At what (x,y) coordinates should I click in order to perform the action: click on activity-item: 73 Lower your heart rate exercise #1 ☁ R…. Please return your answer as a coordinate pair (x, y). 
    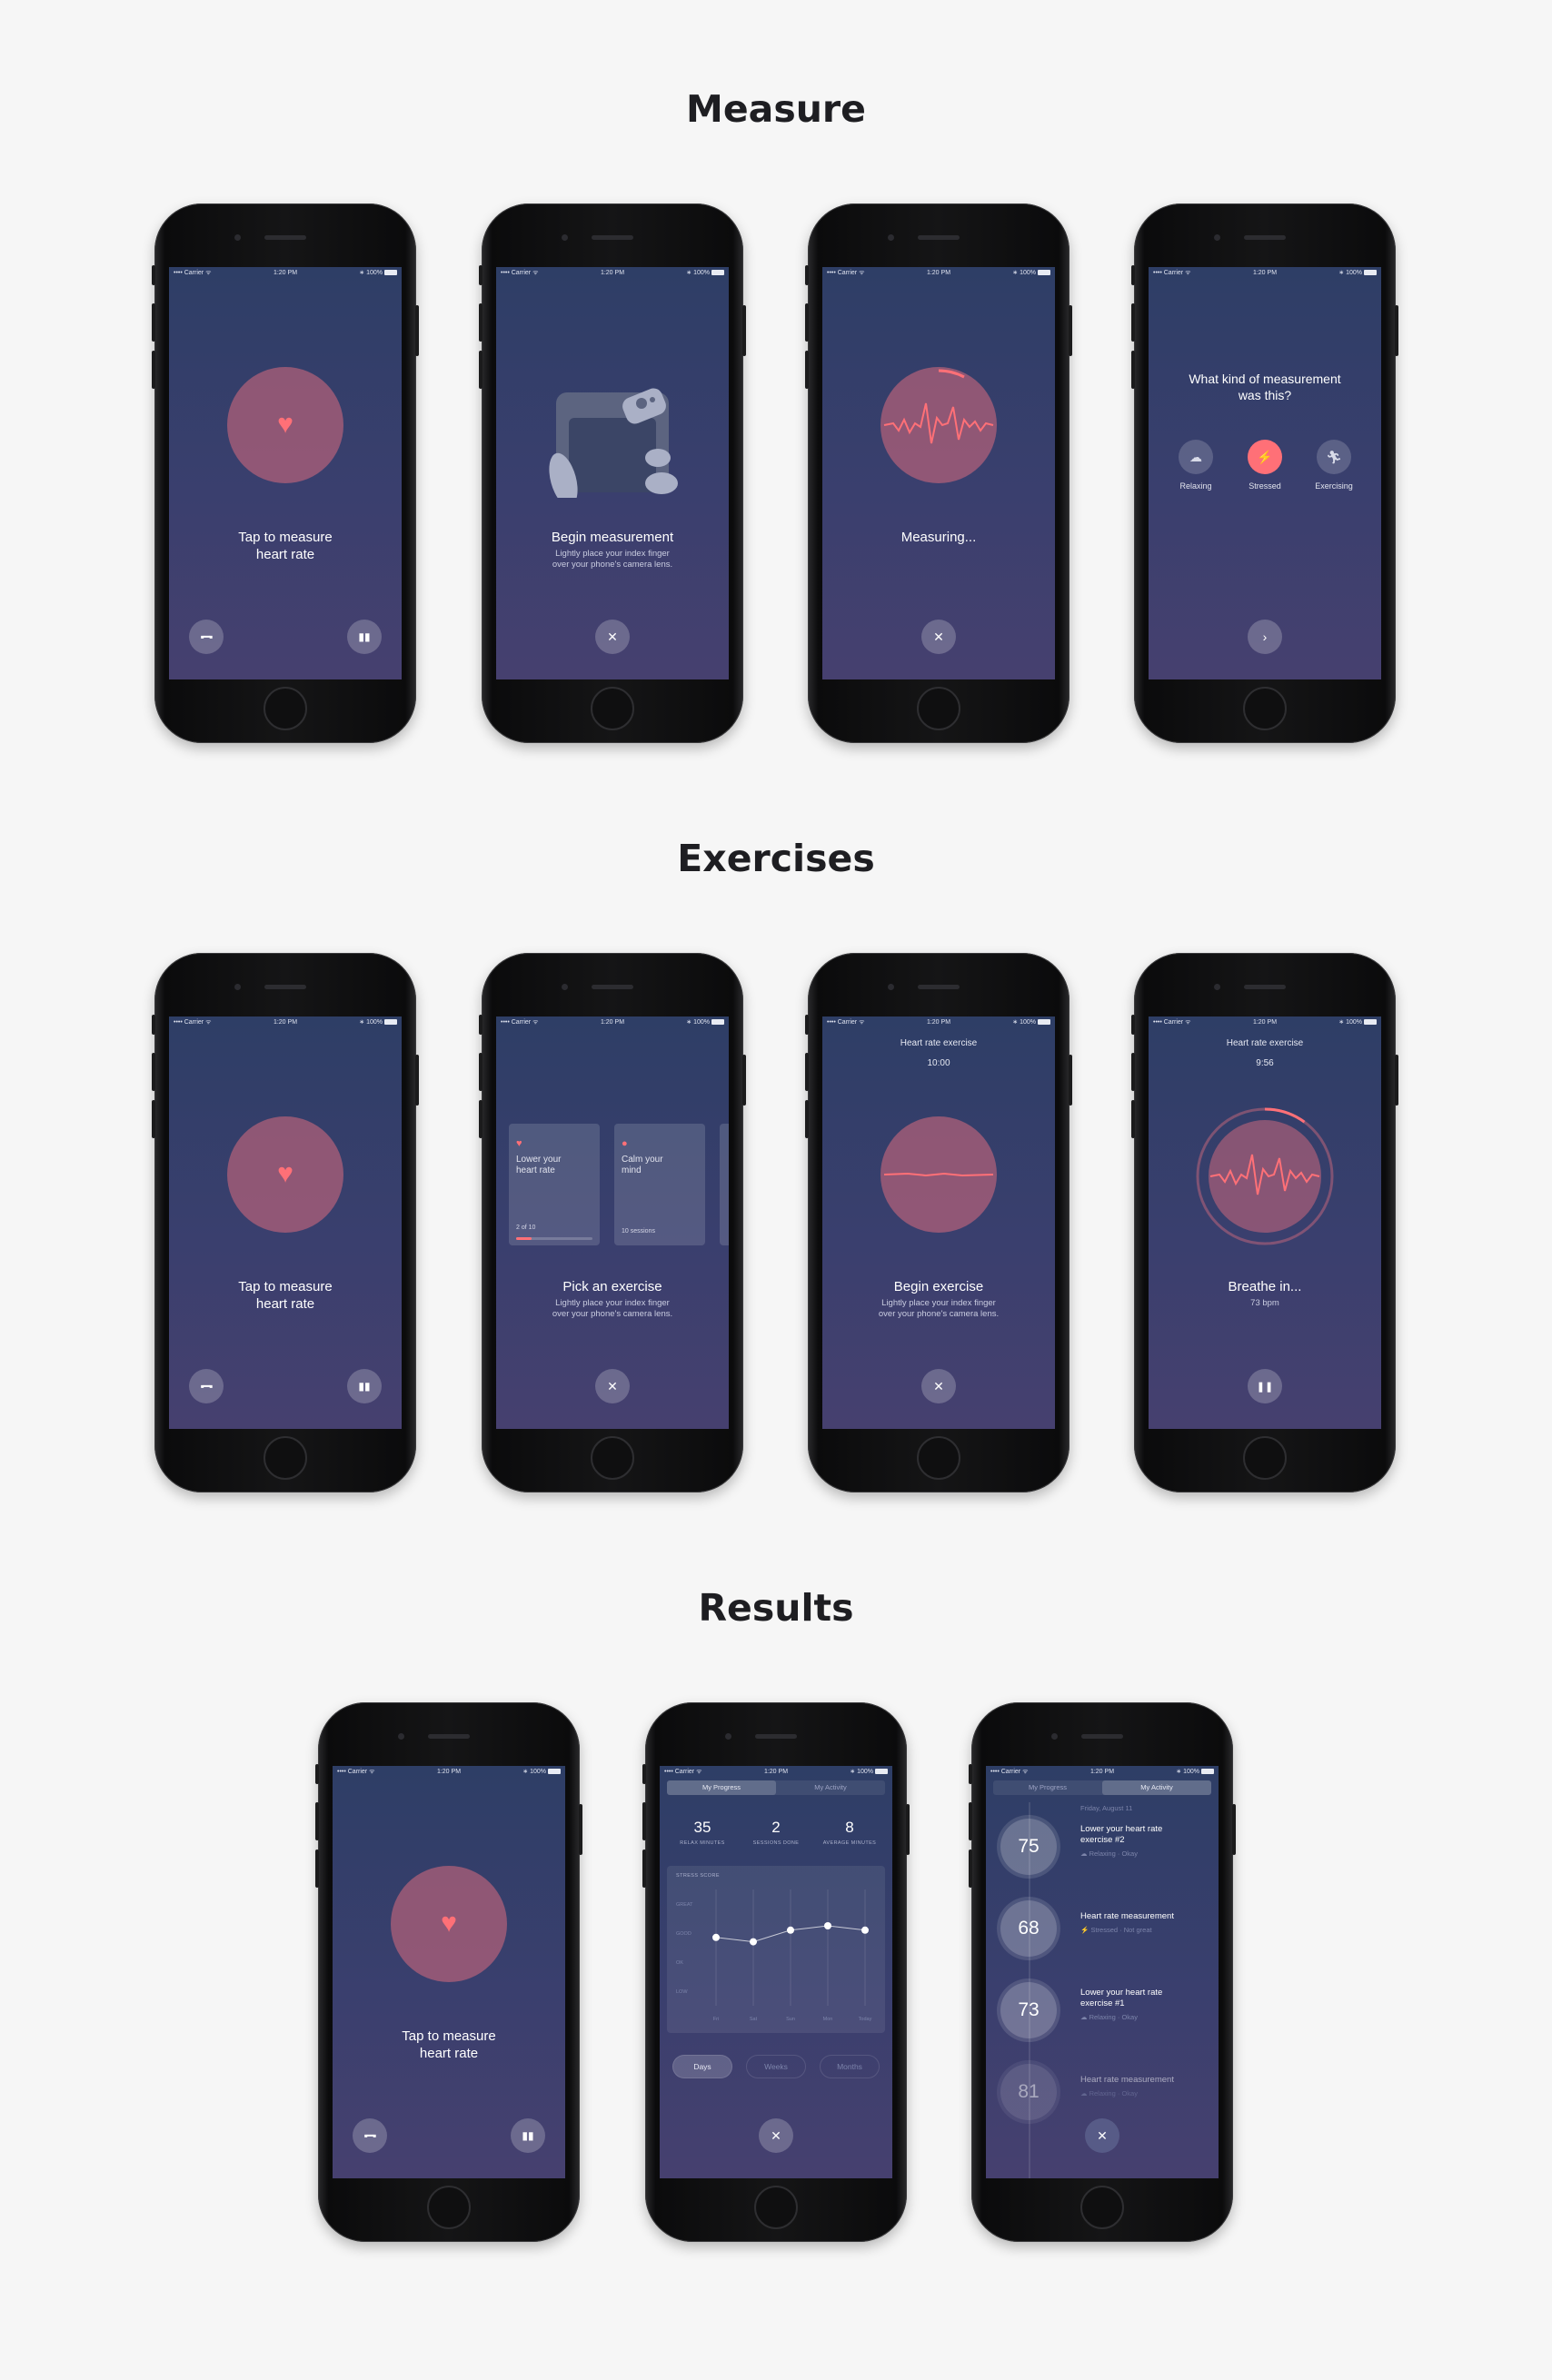
    Looking at the image, I should click on (1102, 2017).